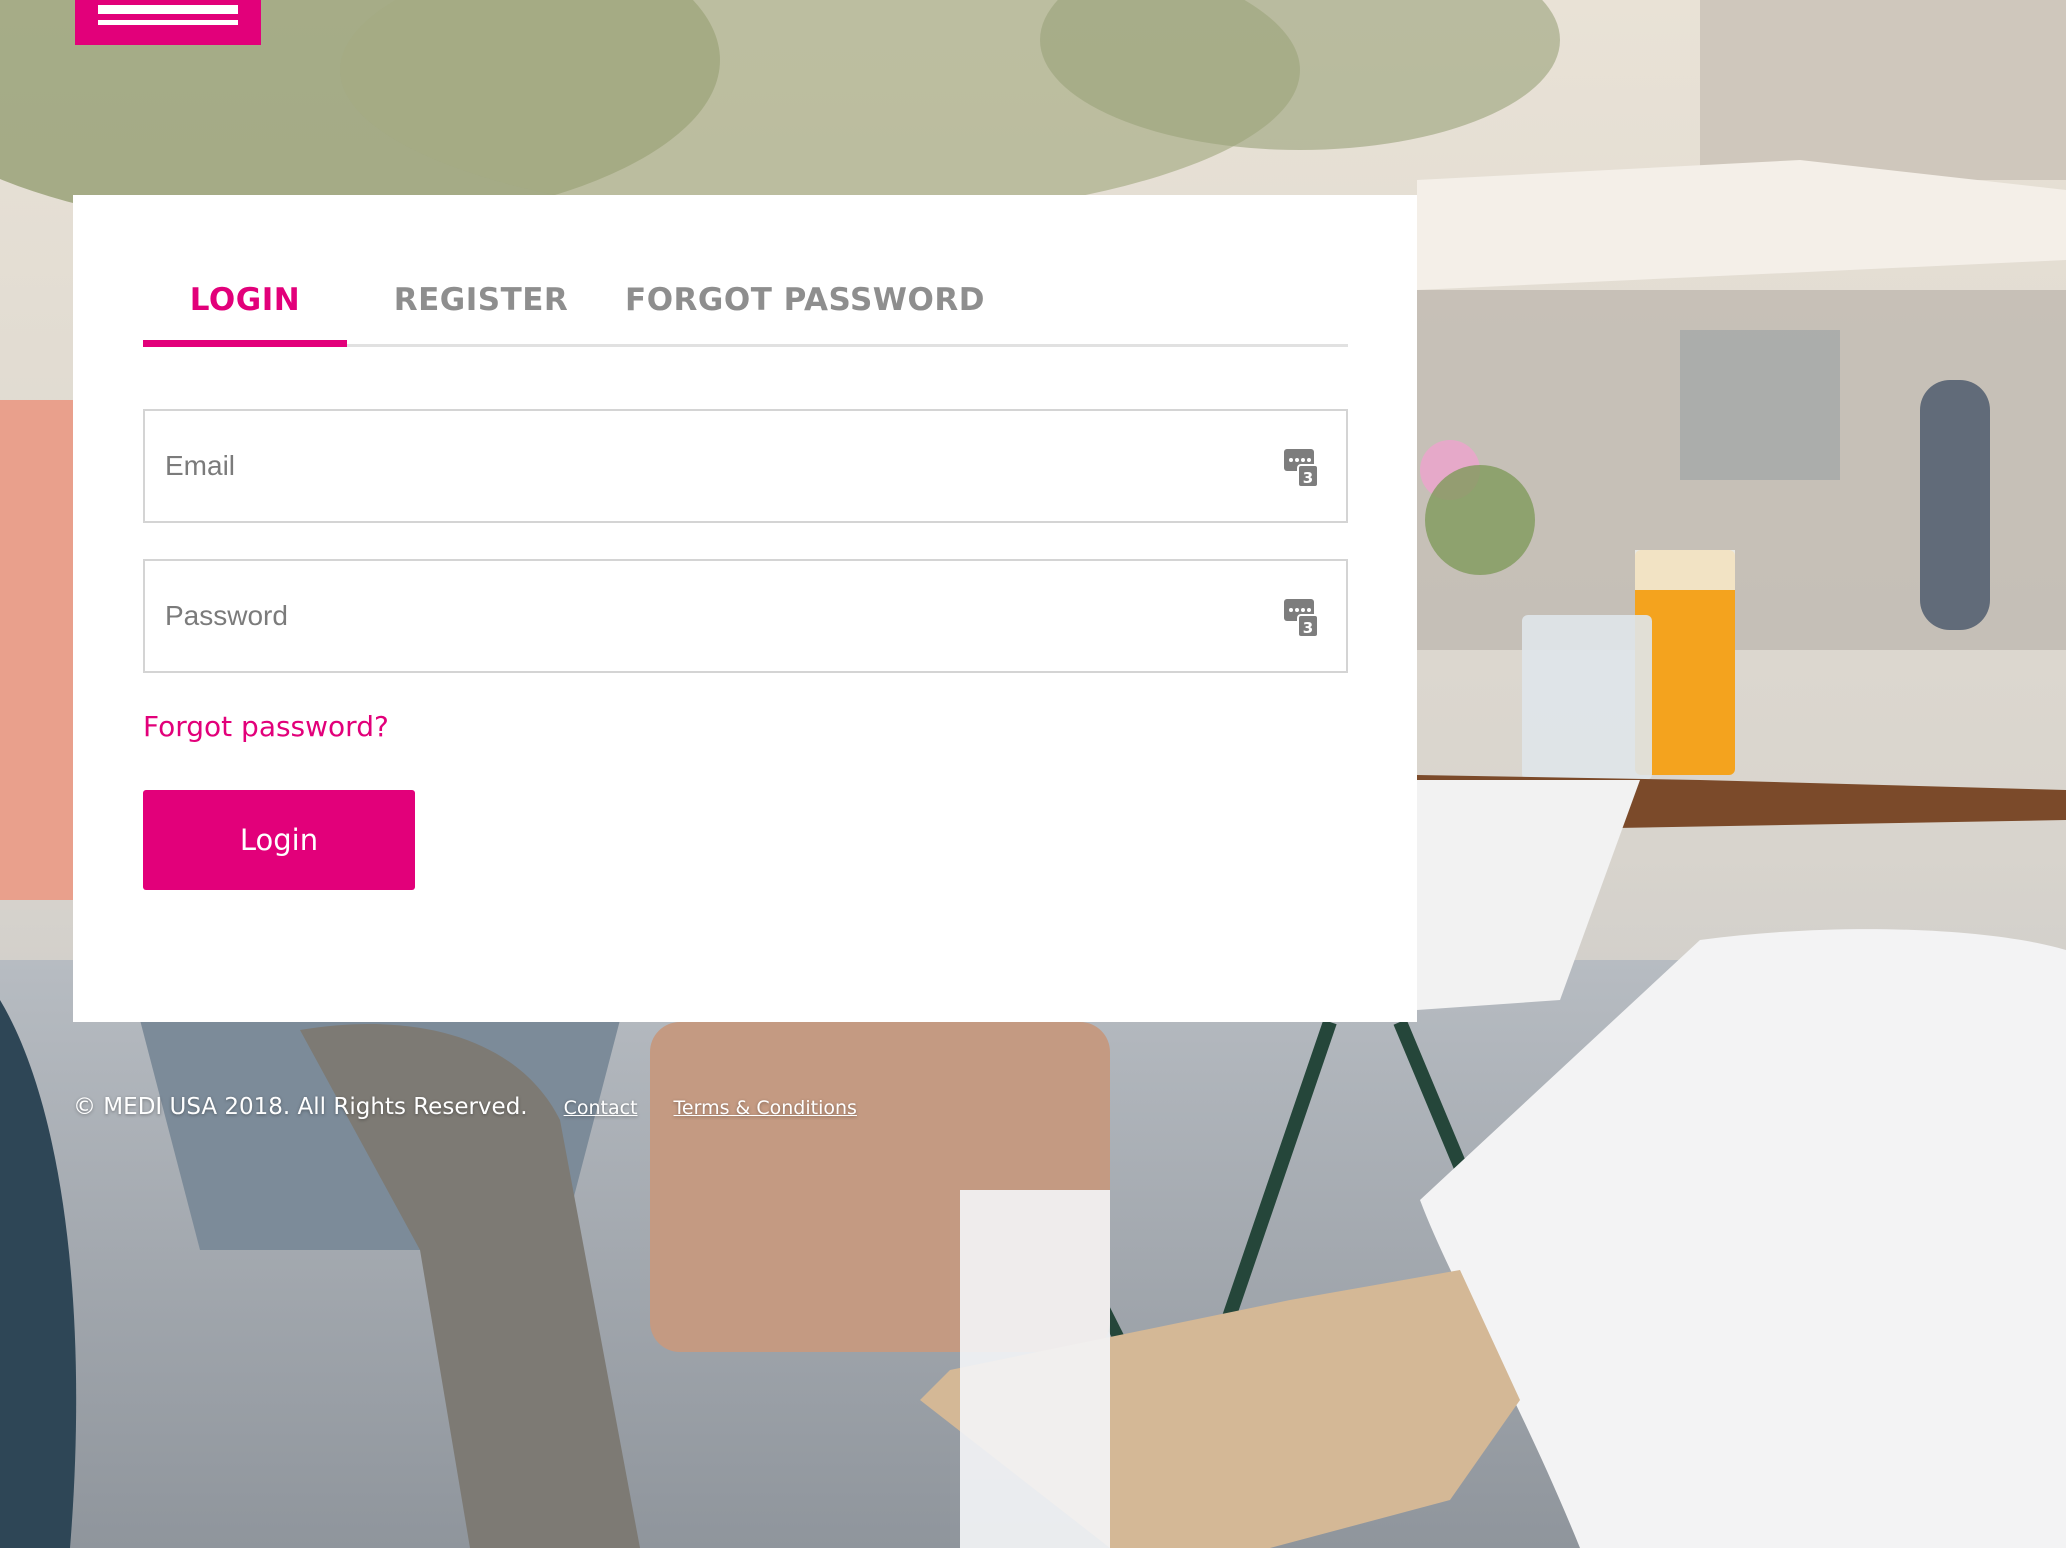 The width and height of the screenshot is (2066, 1548). I want to click on copyright-text: © MEDI USA 2018. All Rights Reserved., so click(300, 1107).